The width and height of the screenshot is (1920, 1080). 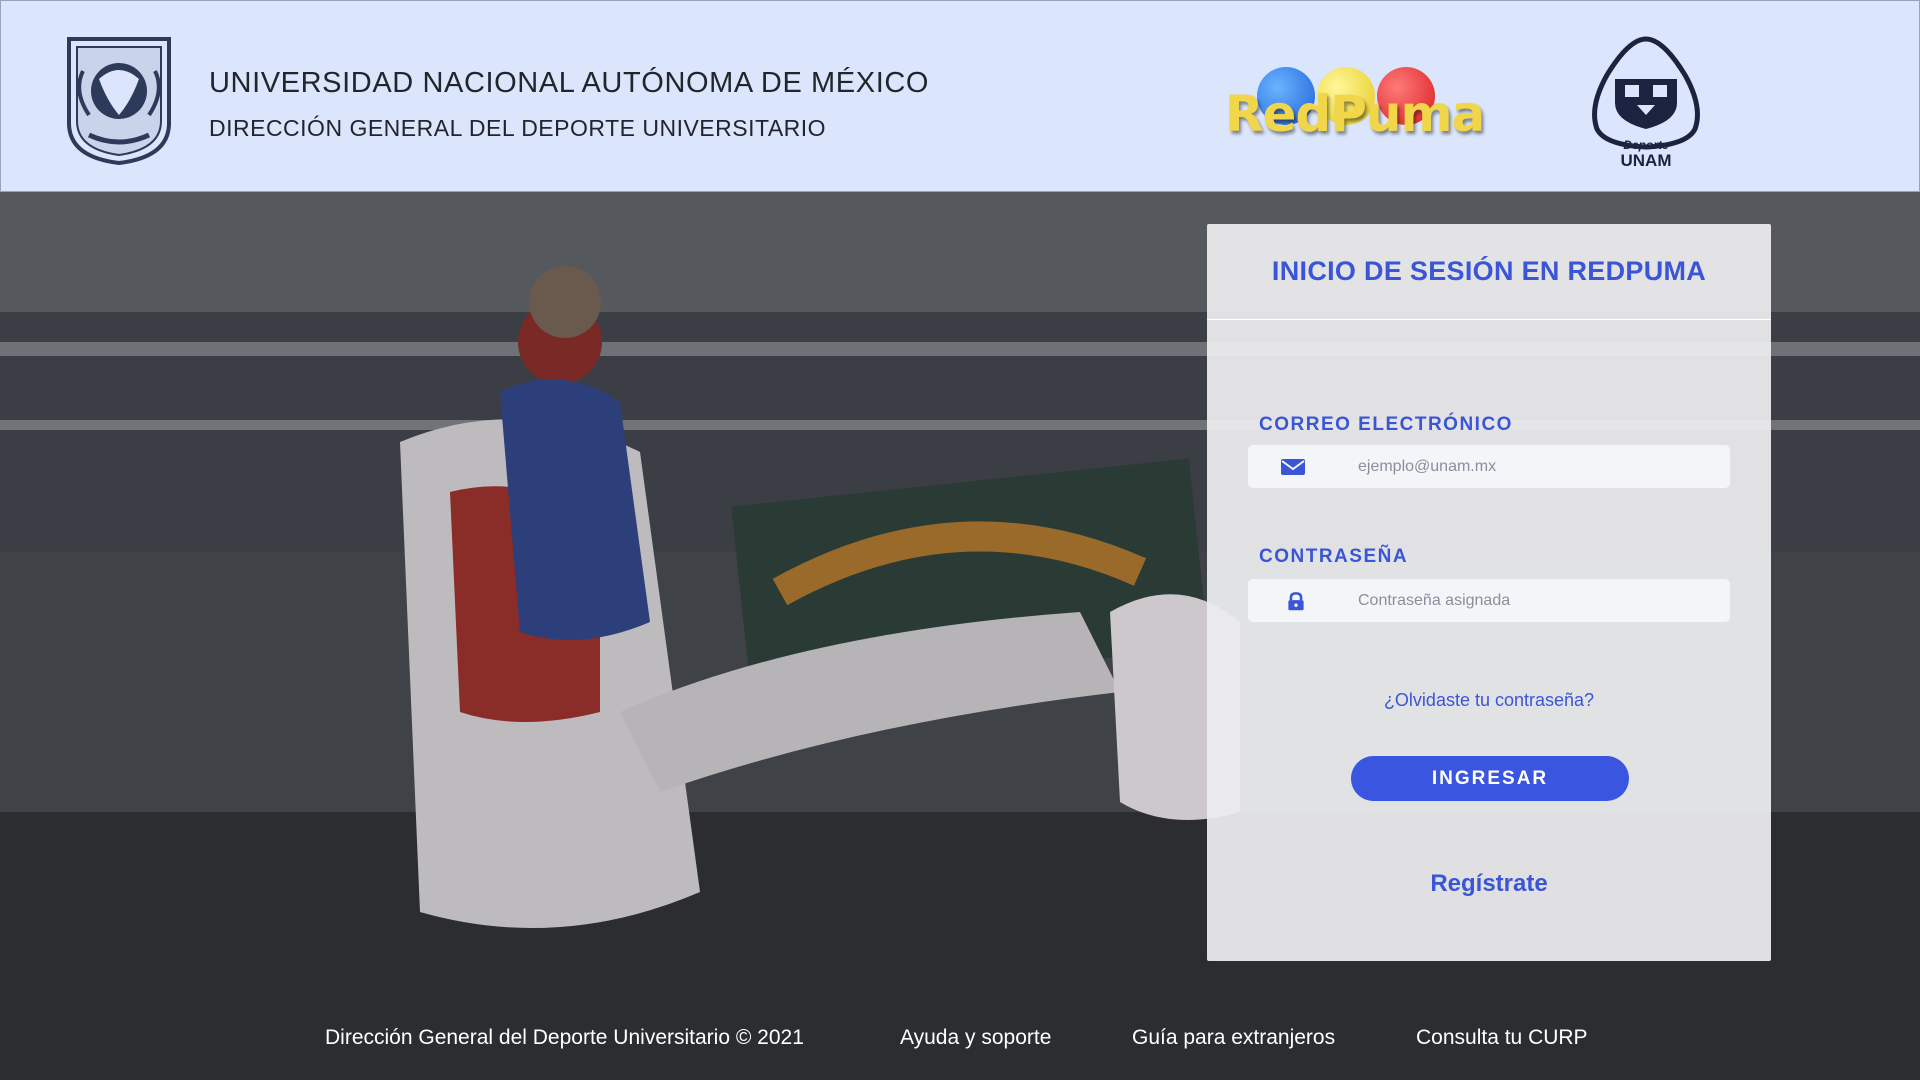 What do you see at coordinates (1293, 467) in the screenshot?
I see `envelope-icon` at bounding box center [1293, 467].